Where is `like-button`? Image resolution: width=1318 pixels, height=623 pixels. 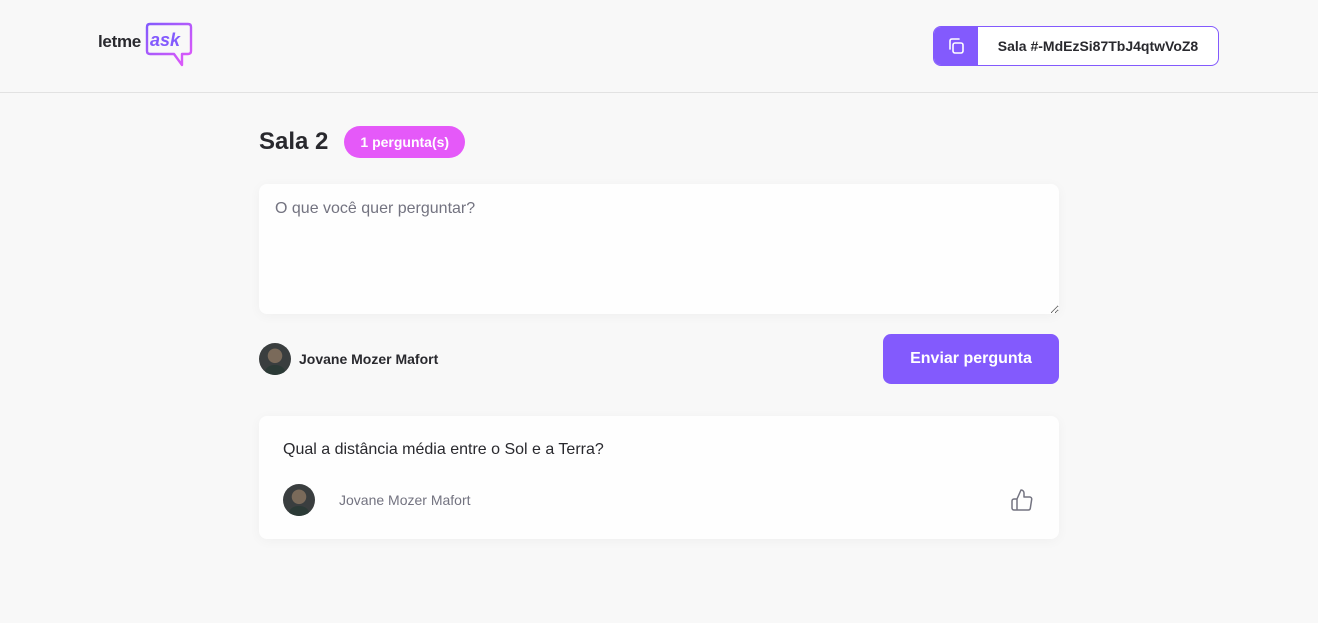
like-button is located at coordinates (1022, 500).